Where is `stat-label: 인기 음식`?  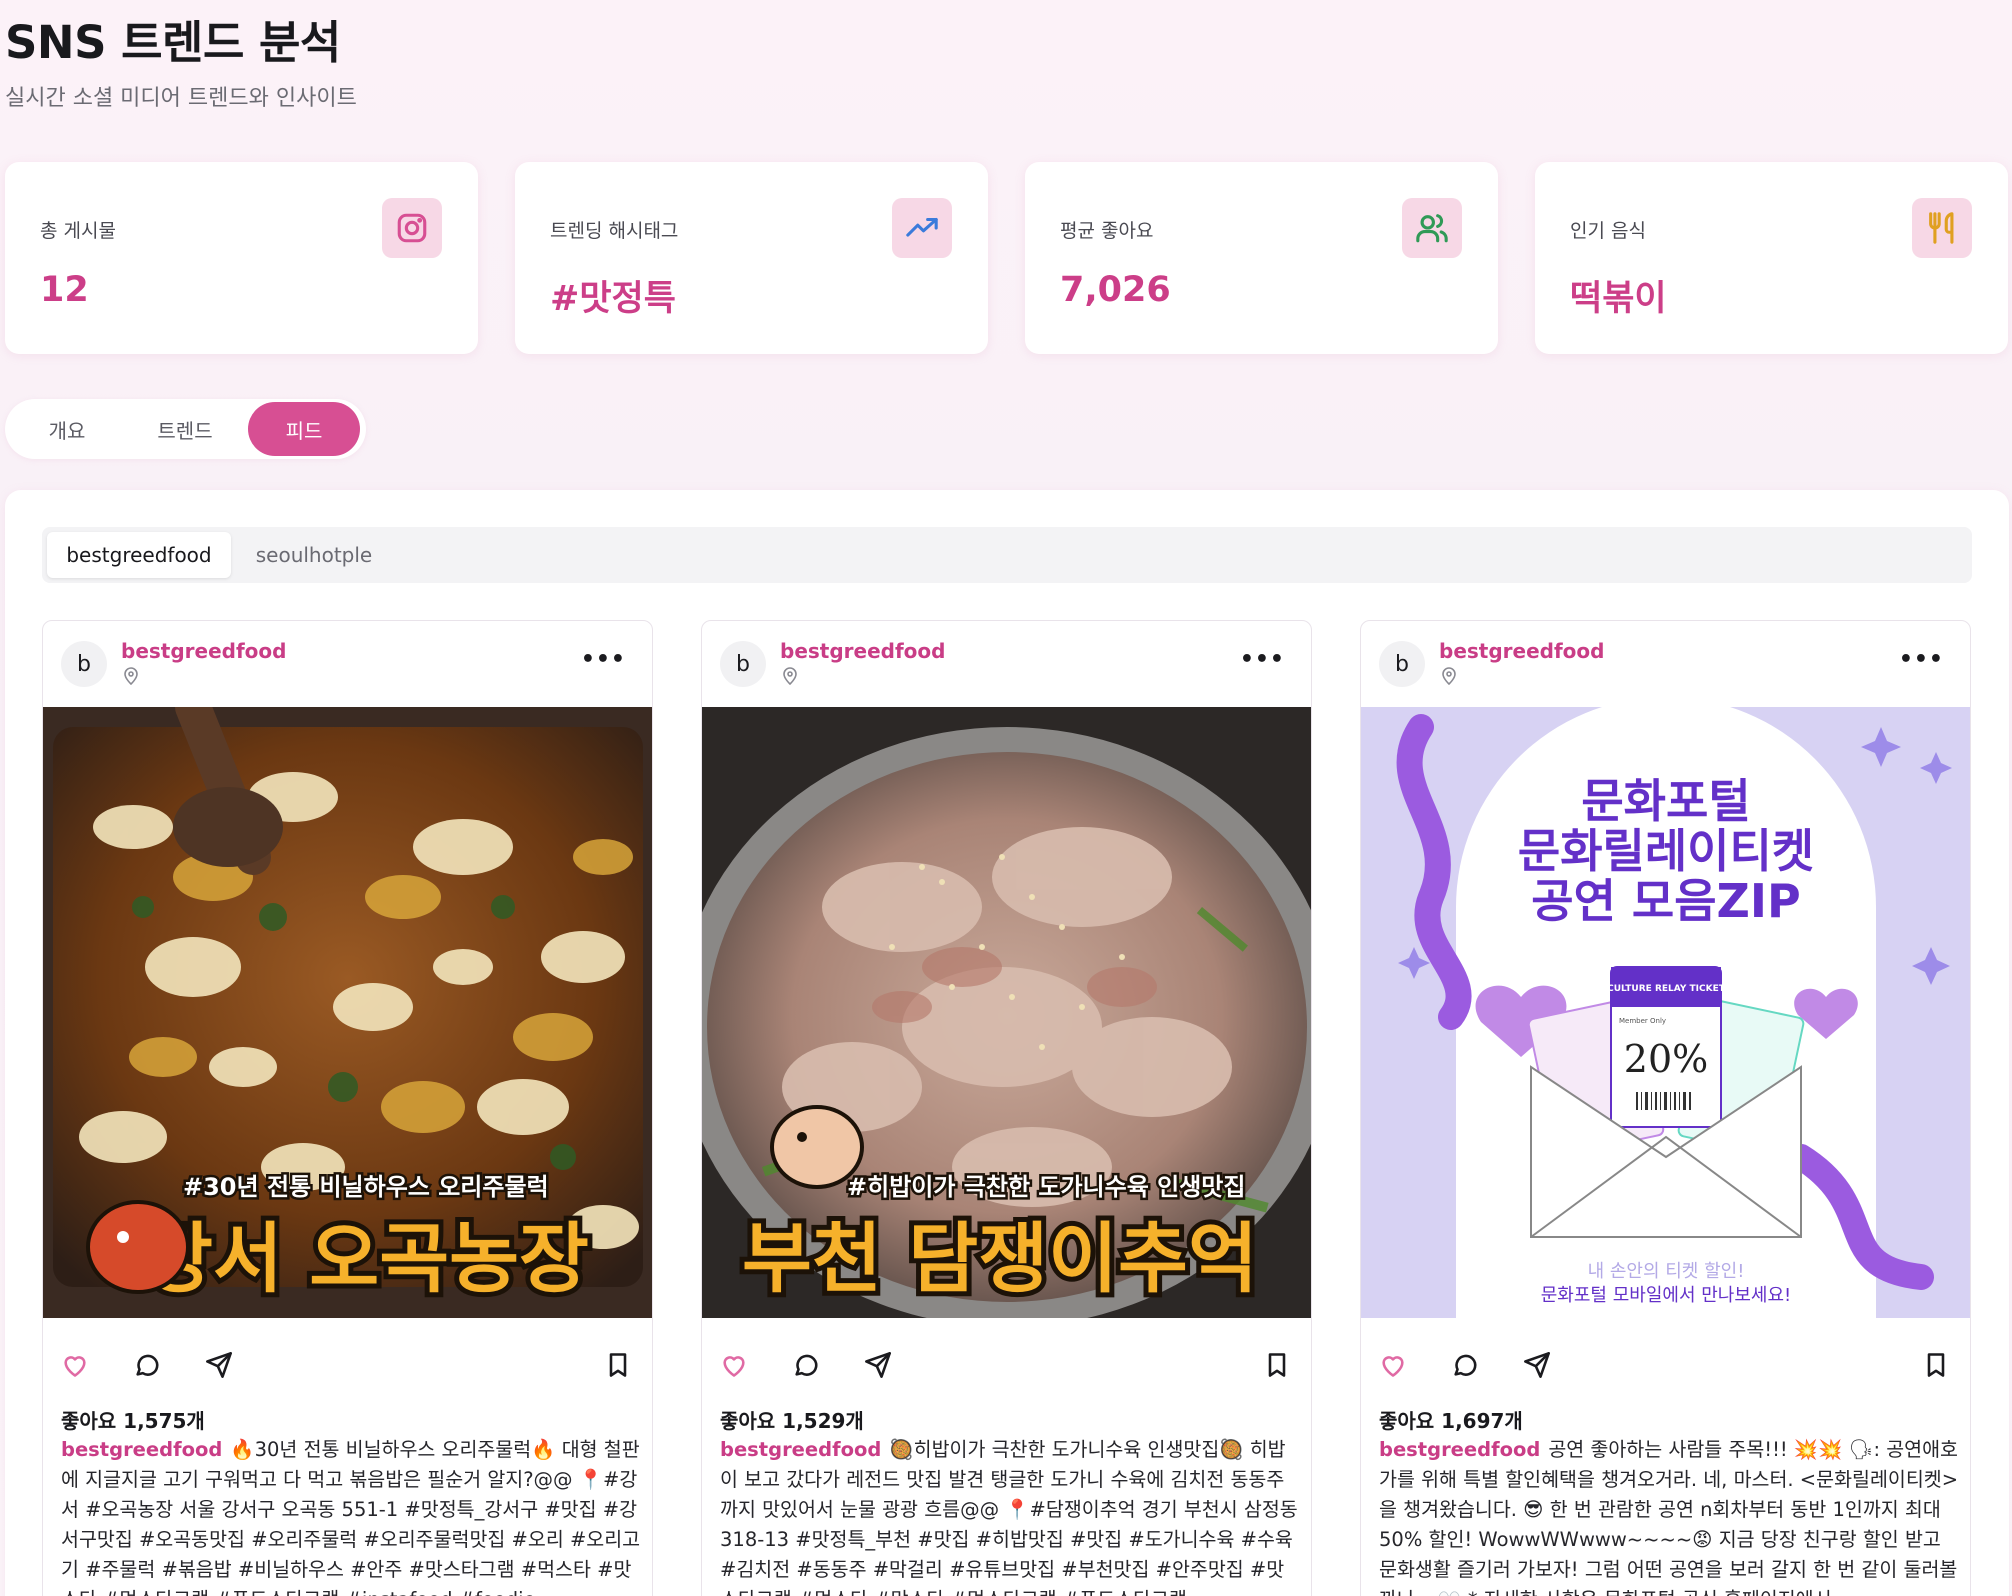
stat-label: 인기 음식 is located at coordinates (1608, 231).